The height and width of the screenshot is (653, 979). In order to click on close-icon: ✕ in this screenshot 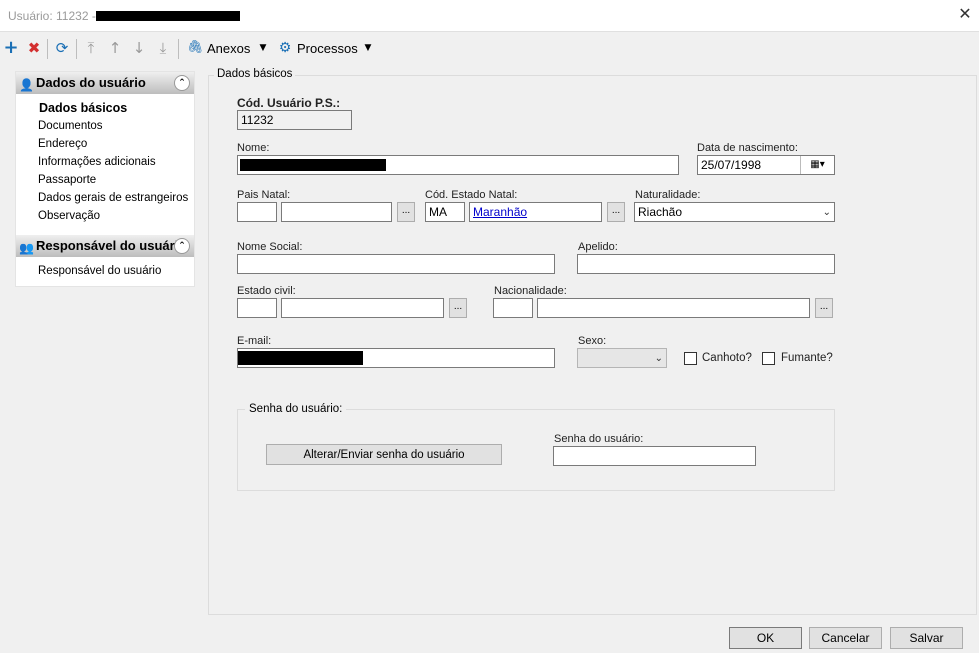, I will do `click(965, 15)`.